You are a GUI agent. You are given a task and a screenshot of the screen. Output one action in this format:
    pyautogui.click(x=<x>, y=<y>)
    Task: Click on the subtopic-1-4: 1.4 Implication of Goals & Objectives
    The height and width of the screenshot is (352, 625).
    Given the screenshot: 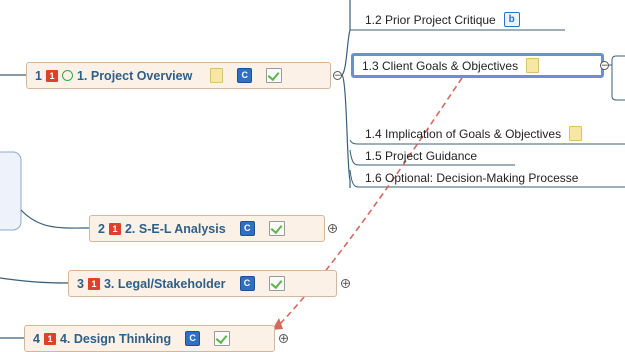 What is the action you would take?
    pyautogui.click(x=474, y=133)
    